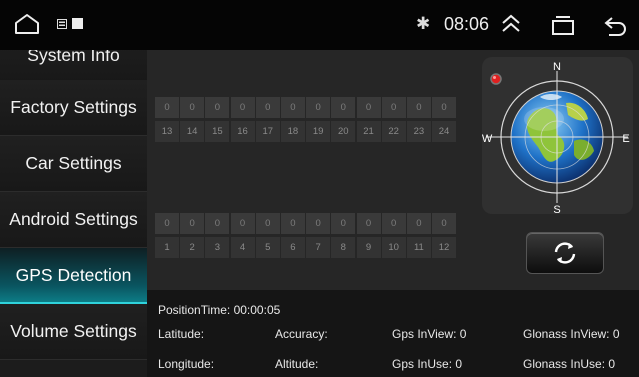  I want to click on satellite-number: 24, so click(444, 131).